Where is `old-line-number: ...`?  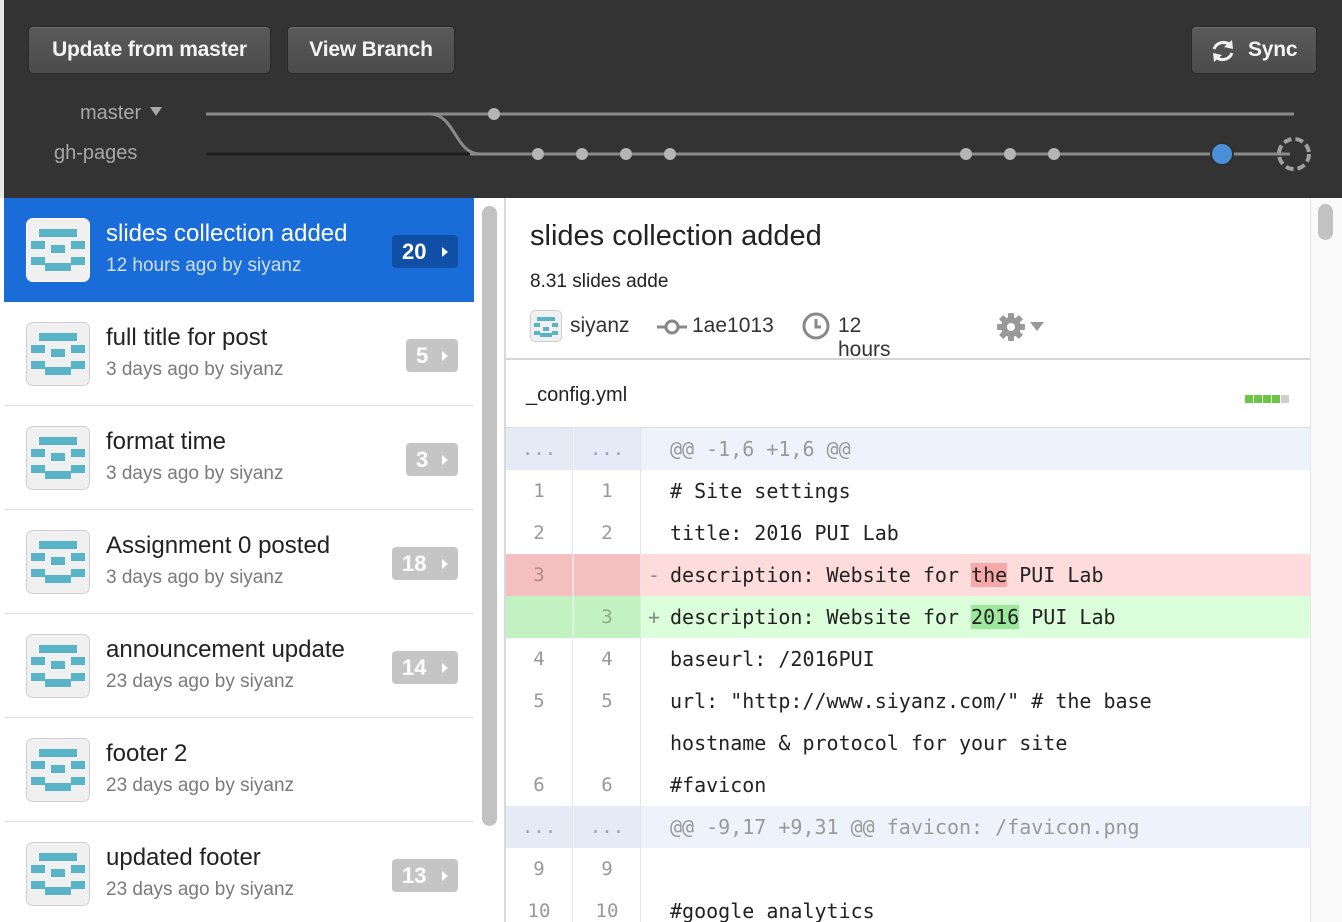 old-line-number: ... is located at coordinates (539, 827).